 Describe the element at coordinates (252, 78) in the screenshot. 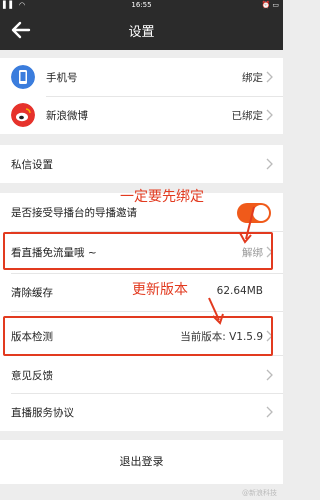

I see `phone-value: 绑定` at that location.